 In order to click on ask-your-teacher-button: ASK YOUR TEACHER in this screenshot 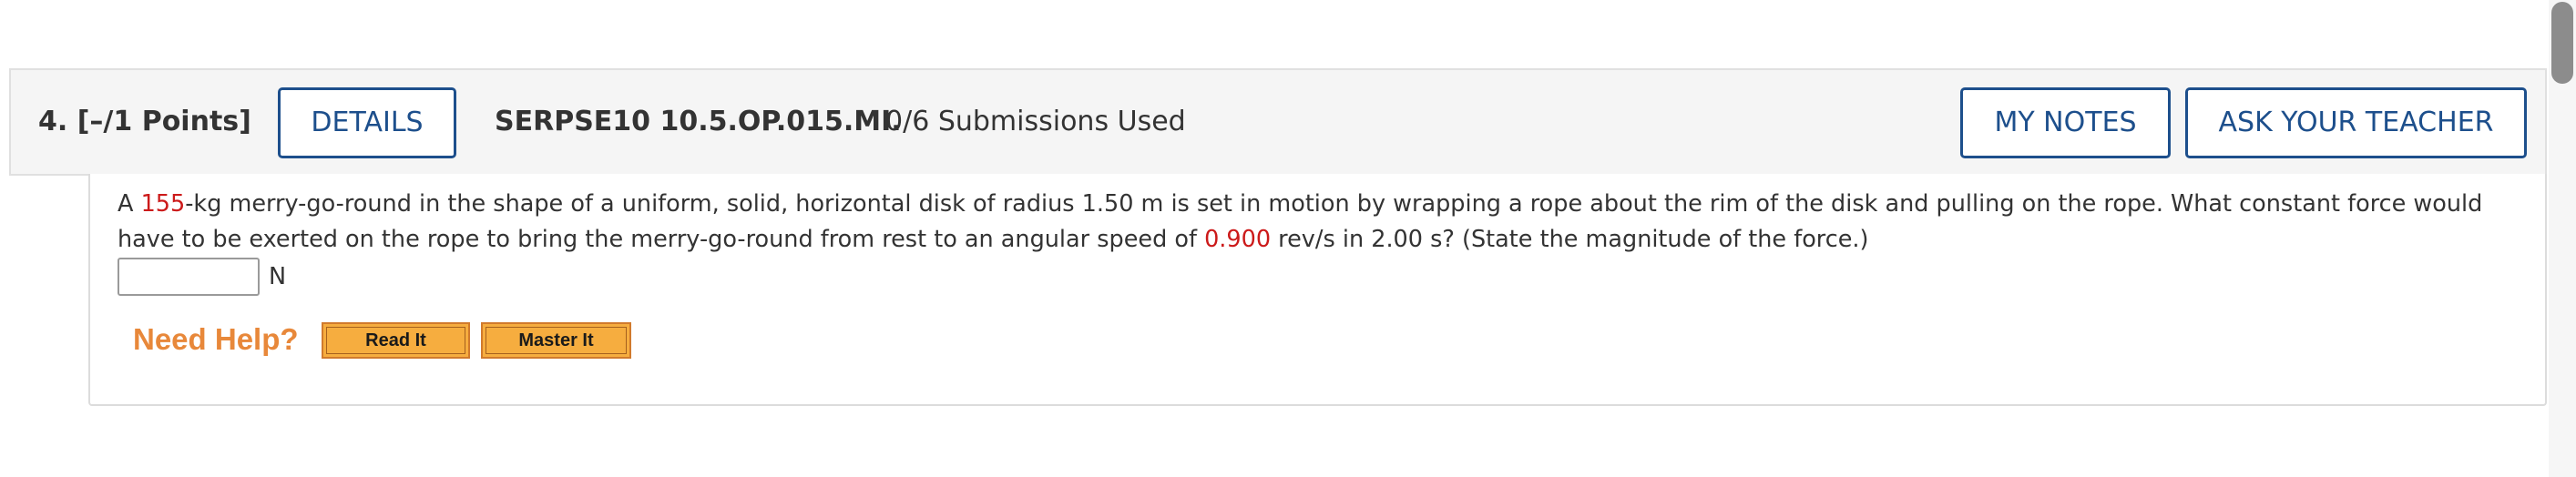, I will do `click(2356, 123)`.